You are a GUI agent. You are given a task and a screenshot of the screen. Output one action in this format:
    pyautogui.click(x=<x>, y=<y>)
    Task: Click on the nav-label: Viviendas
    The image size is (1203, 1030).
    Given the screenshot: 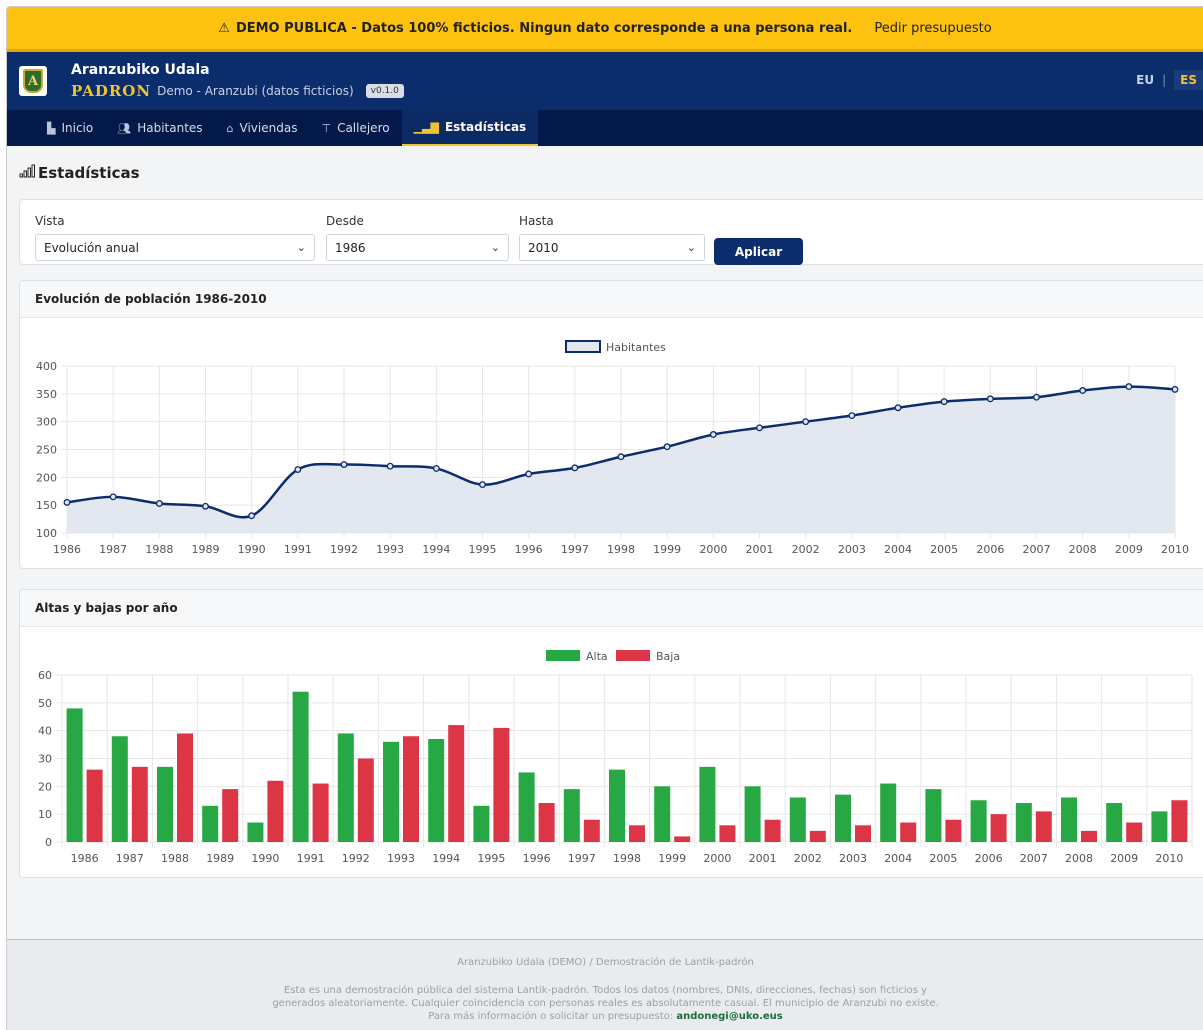 What is the action you would take?
    pyautogui.click(x=268, y=128)
    